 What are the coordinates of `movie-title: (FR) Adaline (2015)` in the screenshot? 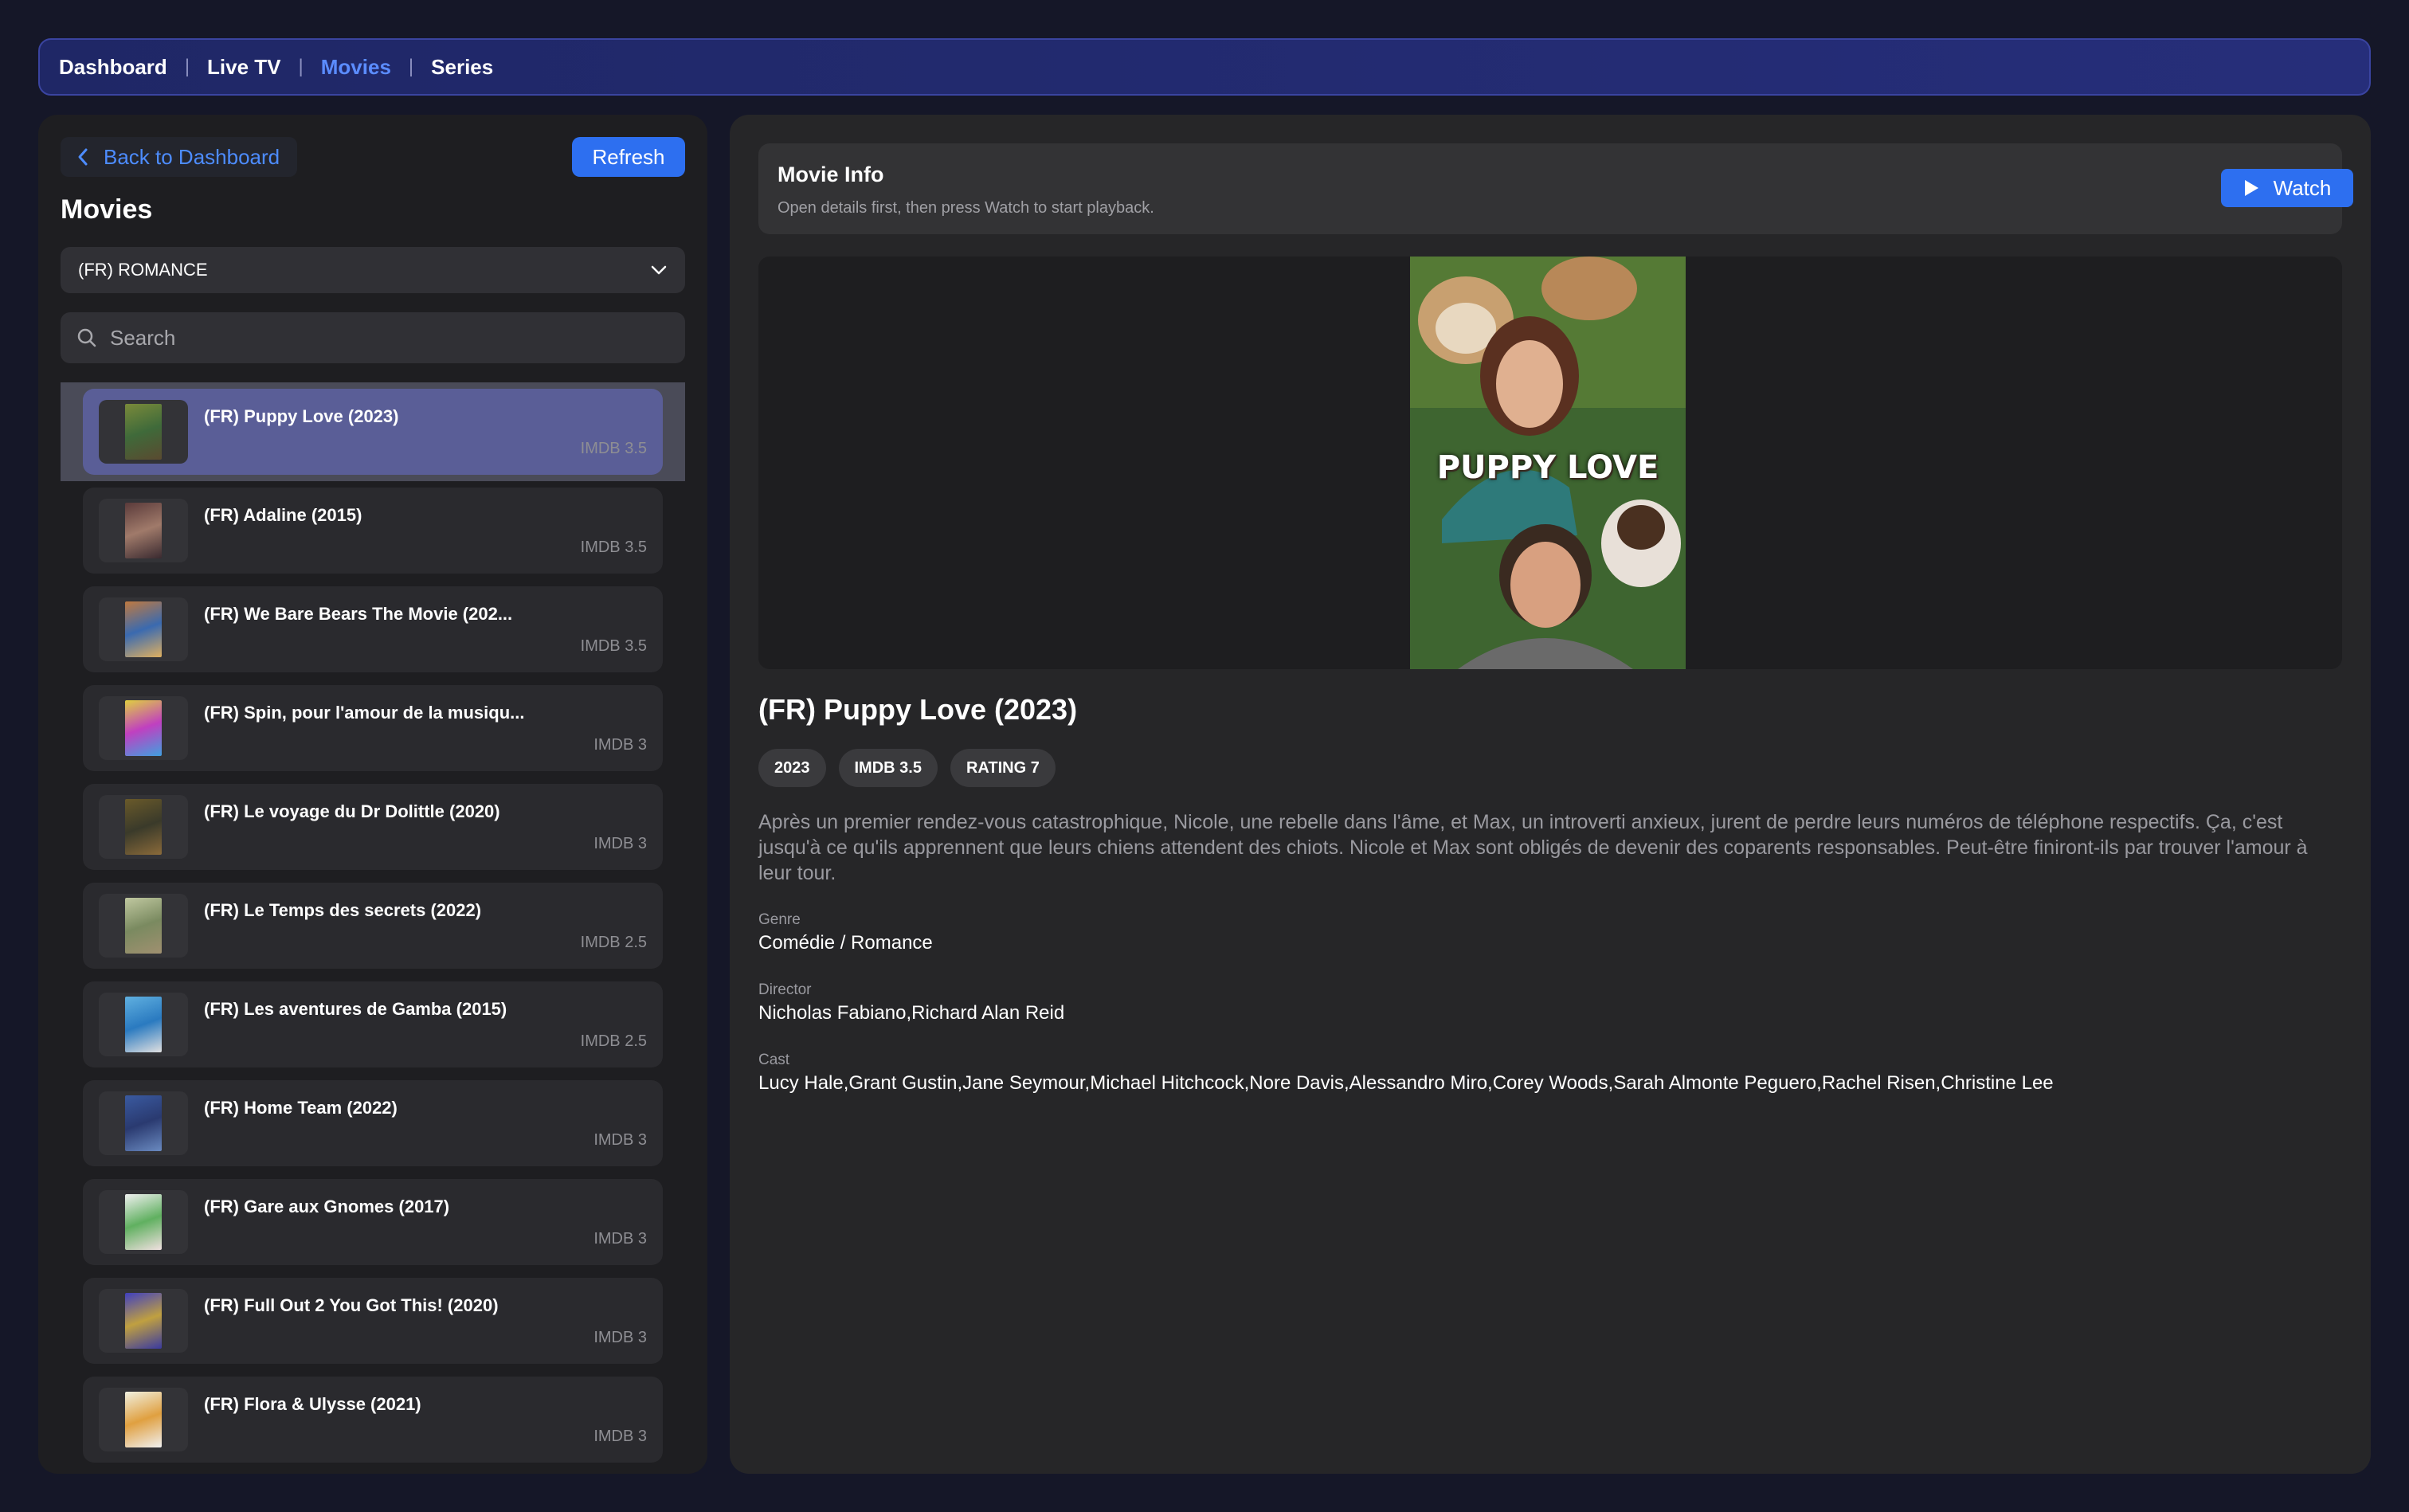 It's located at (283, 515).